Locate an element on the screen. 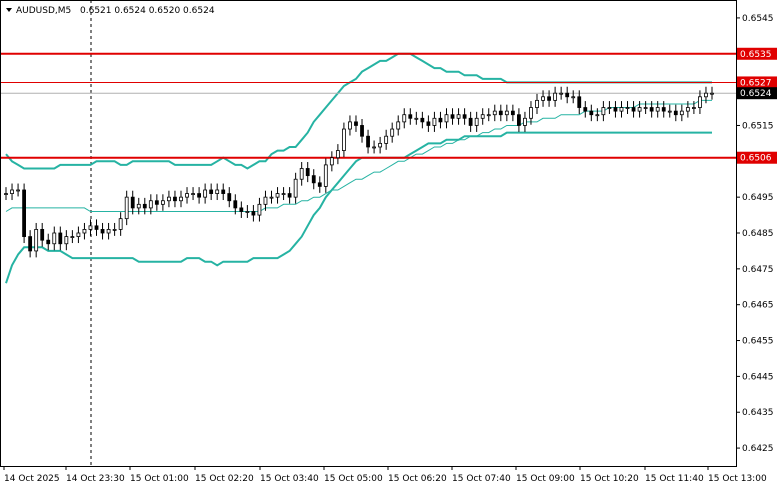  y-tick-label: 0.6475 is located at coordinates (758, 270).